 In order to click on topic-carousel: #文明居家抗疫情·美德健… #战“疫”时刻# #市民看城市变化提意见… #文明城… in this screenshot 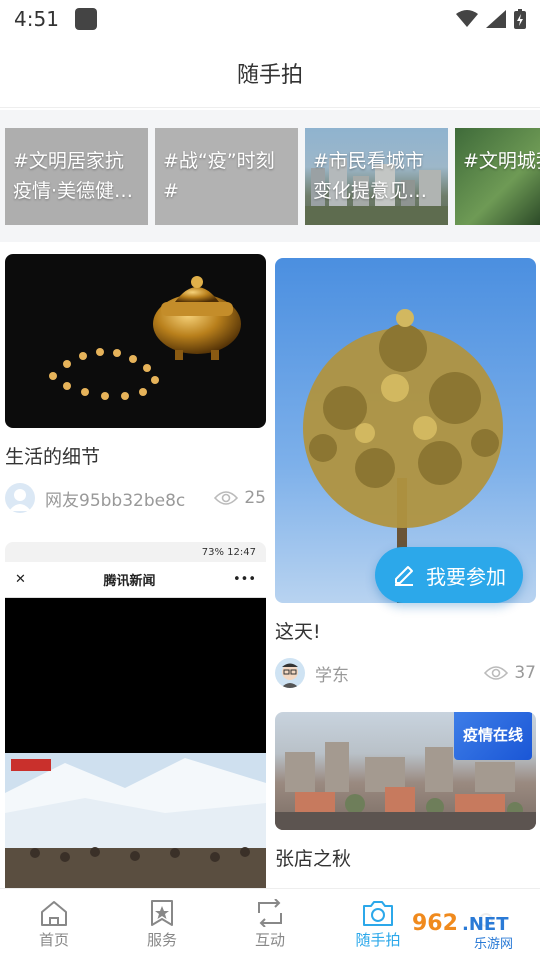, I will do `click(270, 176)`.